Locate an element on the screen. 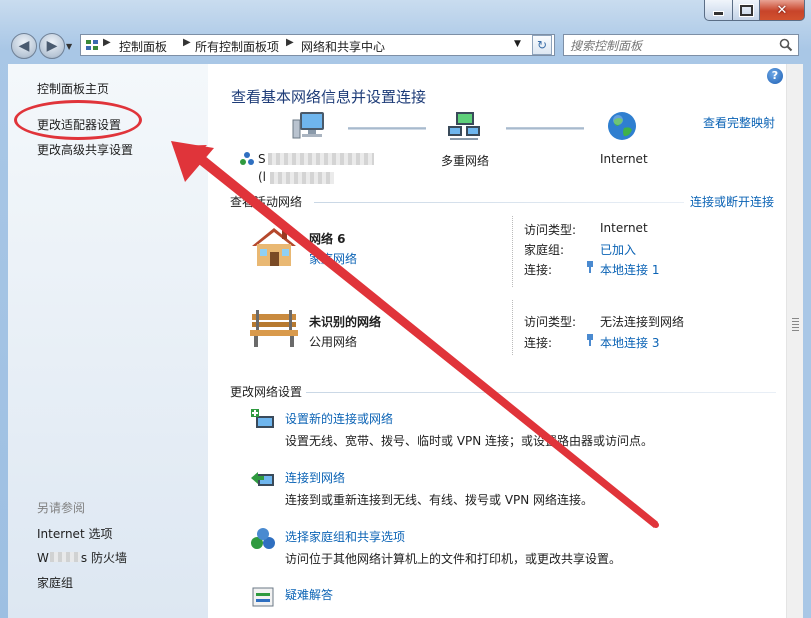  network-2-connection-link: 本地连接 3 is located at coordinates (629, 342).